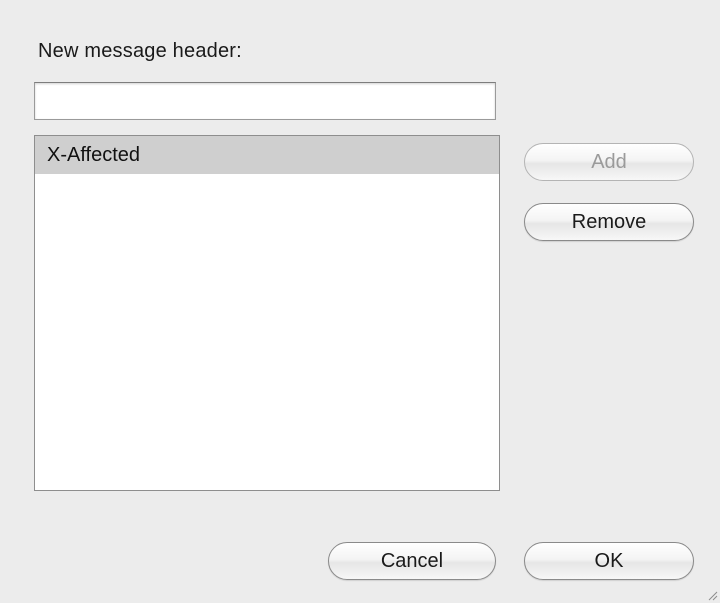 This screenshot has width=720, height=603. What do you see at coordinates (265, 101) in the screenshot?
I see `new-message-header-input` at bounding box center [265, 101].